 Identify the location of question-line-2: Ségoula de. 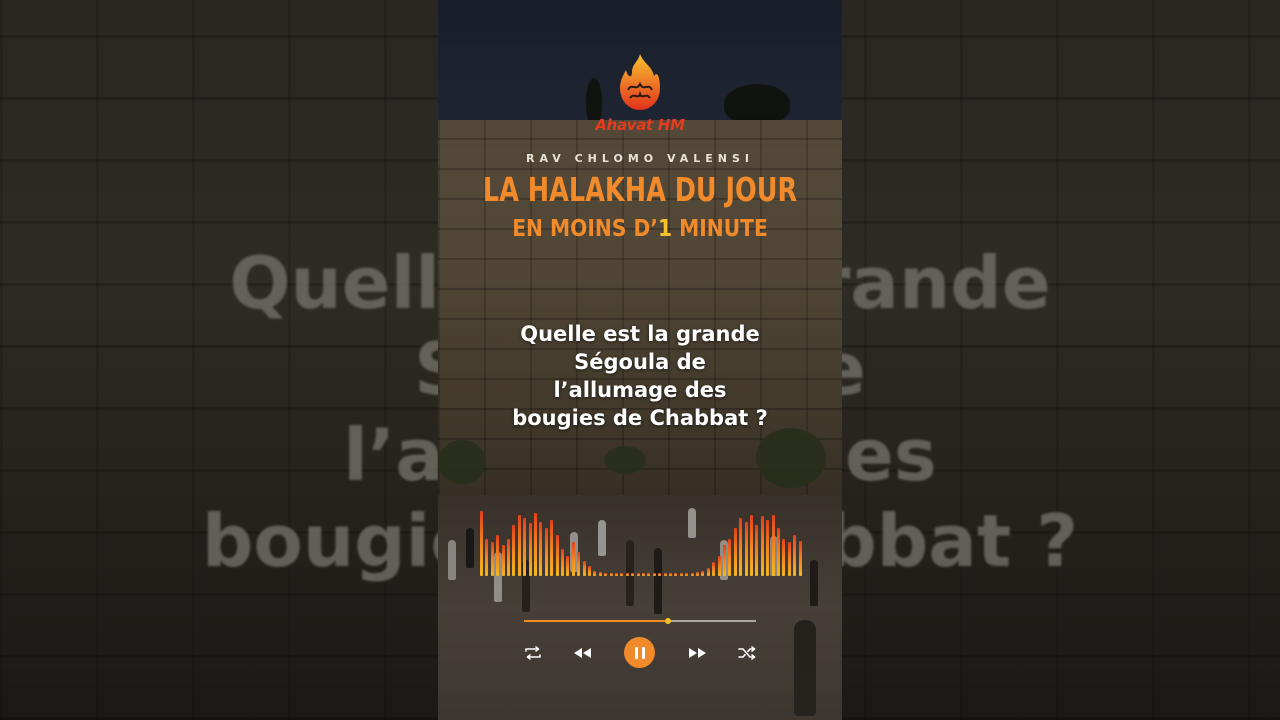
(640, 362).